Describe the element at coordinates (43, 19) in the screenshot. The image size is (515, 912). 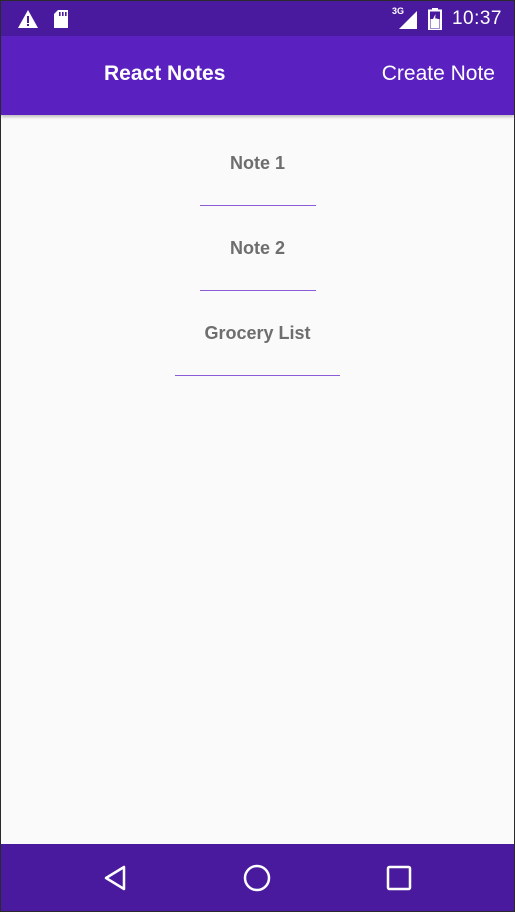
I see `status-left-icons` at that location.